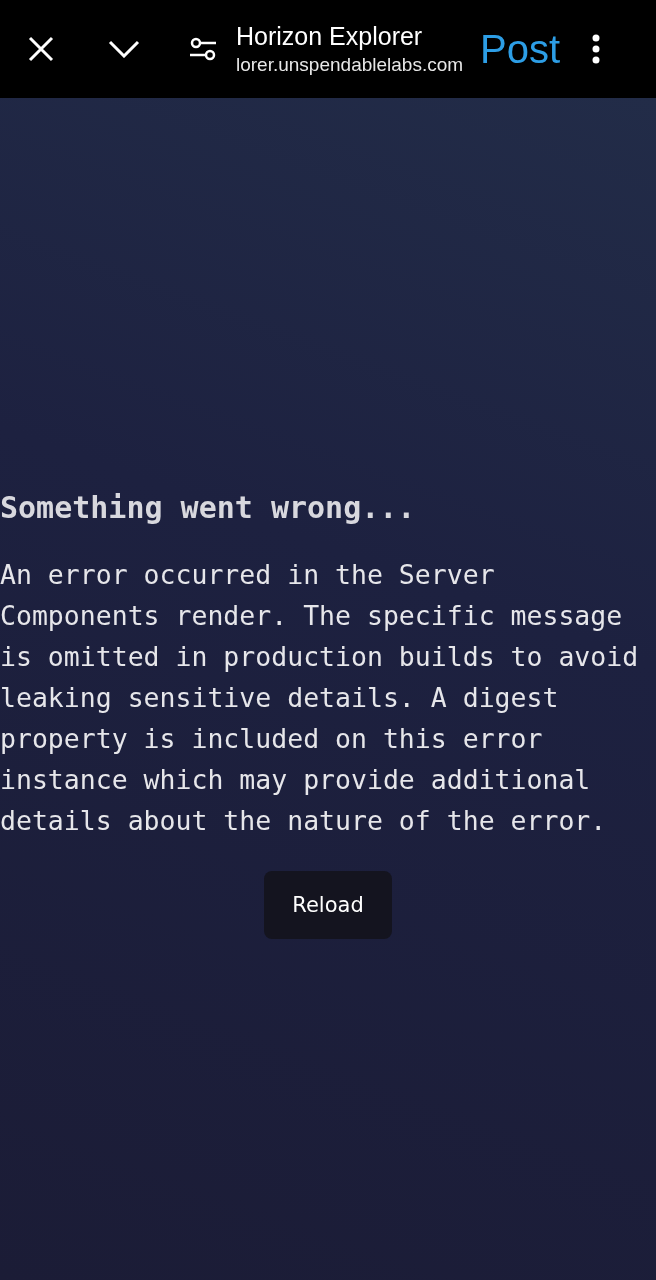 The image size is (656, 1280). Describe the element at coordinates (520, 49) in the screenshot. I see `post-button: Post` at that location.